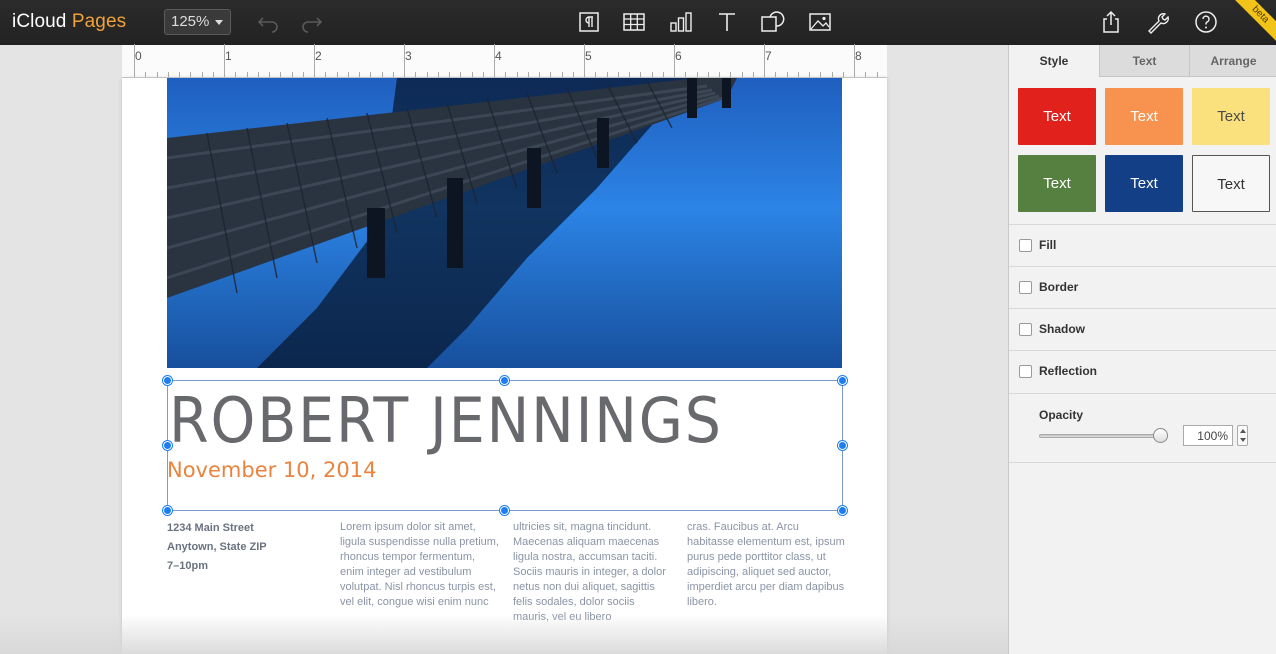  Describe the element at coordinates (1068, 371) in the screenshot. I see `reflection-label: Reflection` at that location.